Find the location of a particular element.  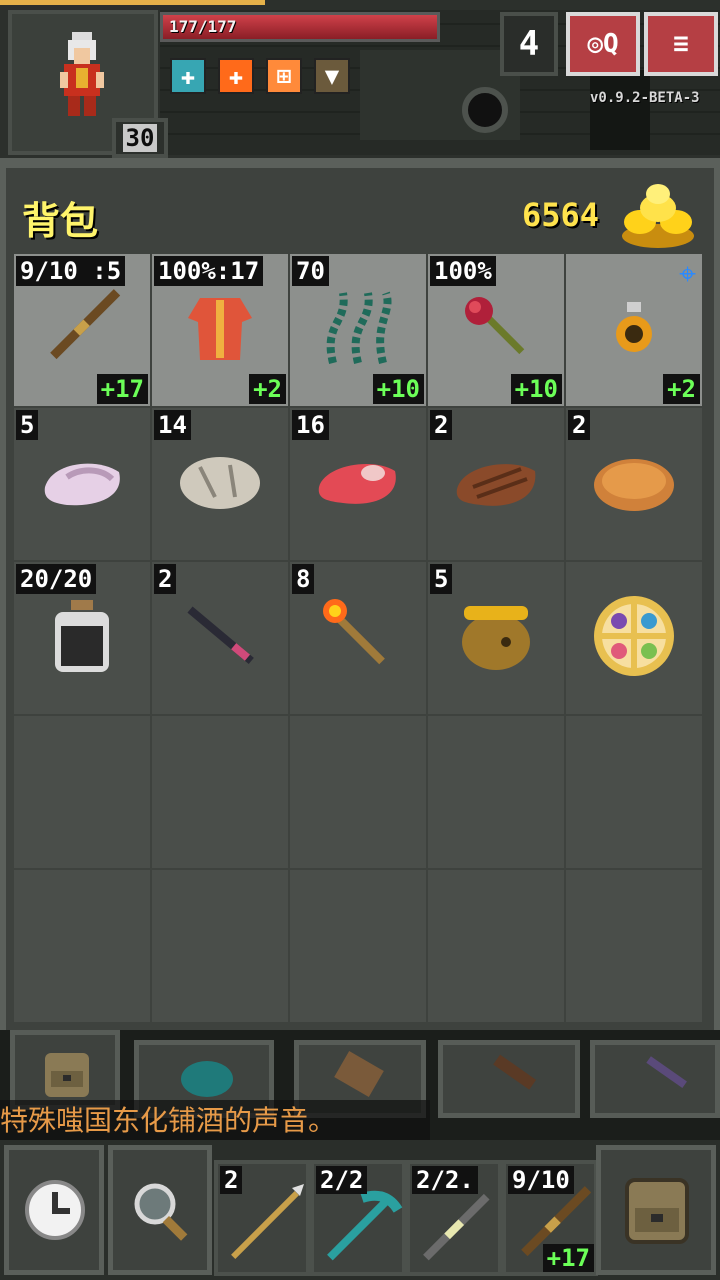

inventory-slot-pasty: 2 is located at coordinates (634, 484).